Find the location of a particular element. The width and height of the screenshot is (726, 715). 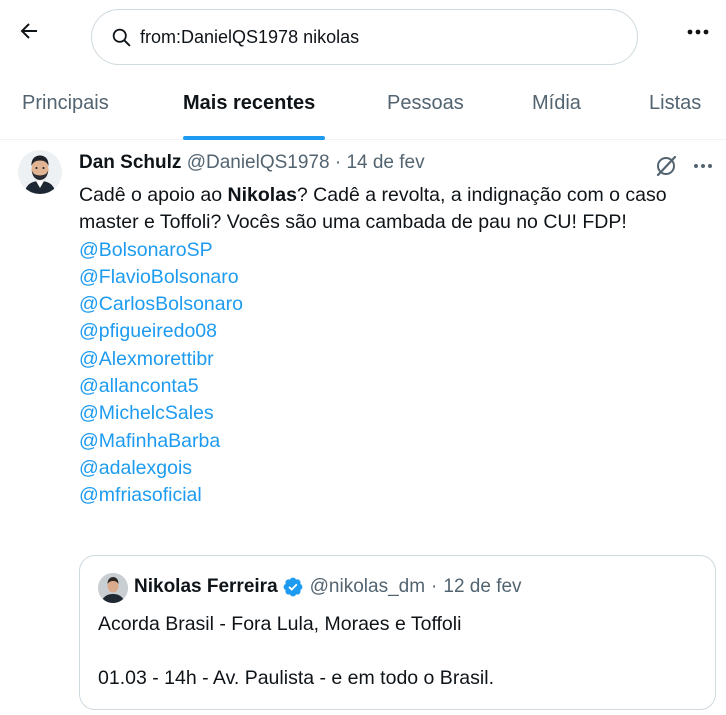

quoted-author-handle: @nikolas_dm is located at coordinates (367, 587).